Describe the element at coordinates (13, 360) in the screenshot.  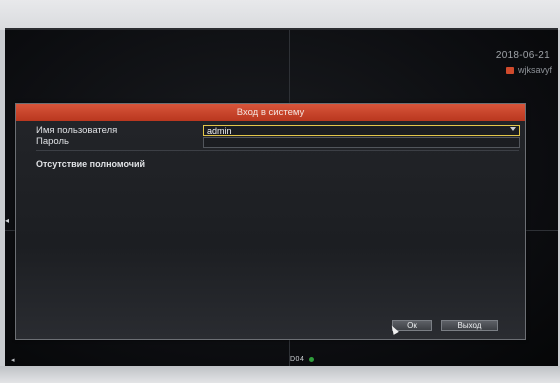
I see `status-left-icon: ◂` at that location.